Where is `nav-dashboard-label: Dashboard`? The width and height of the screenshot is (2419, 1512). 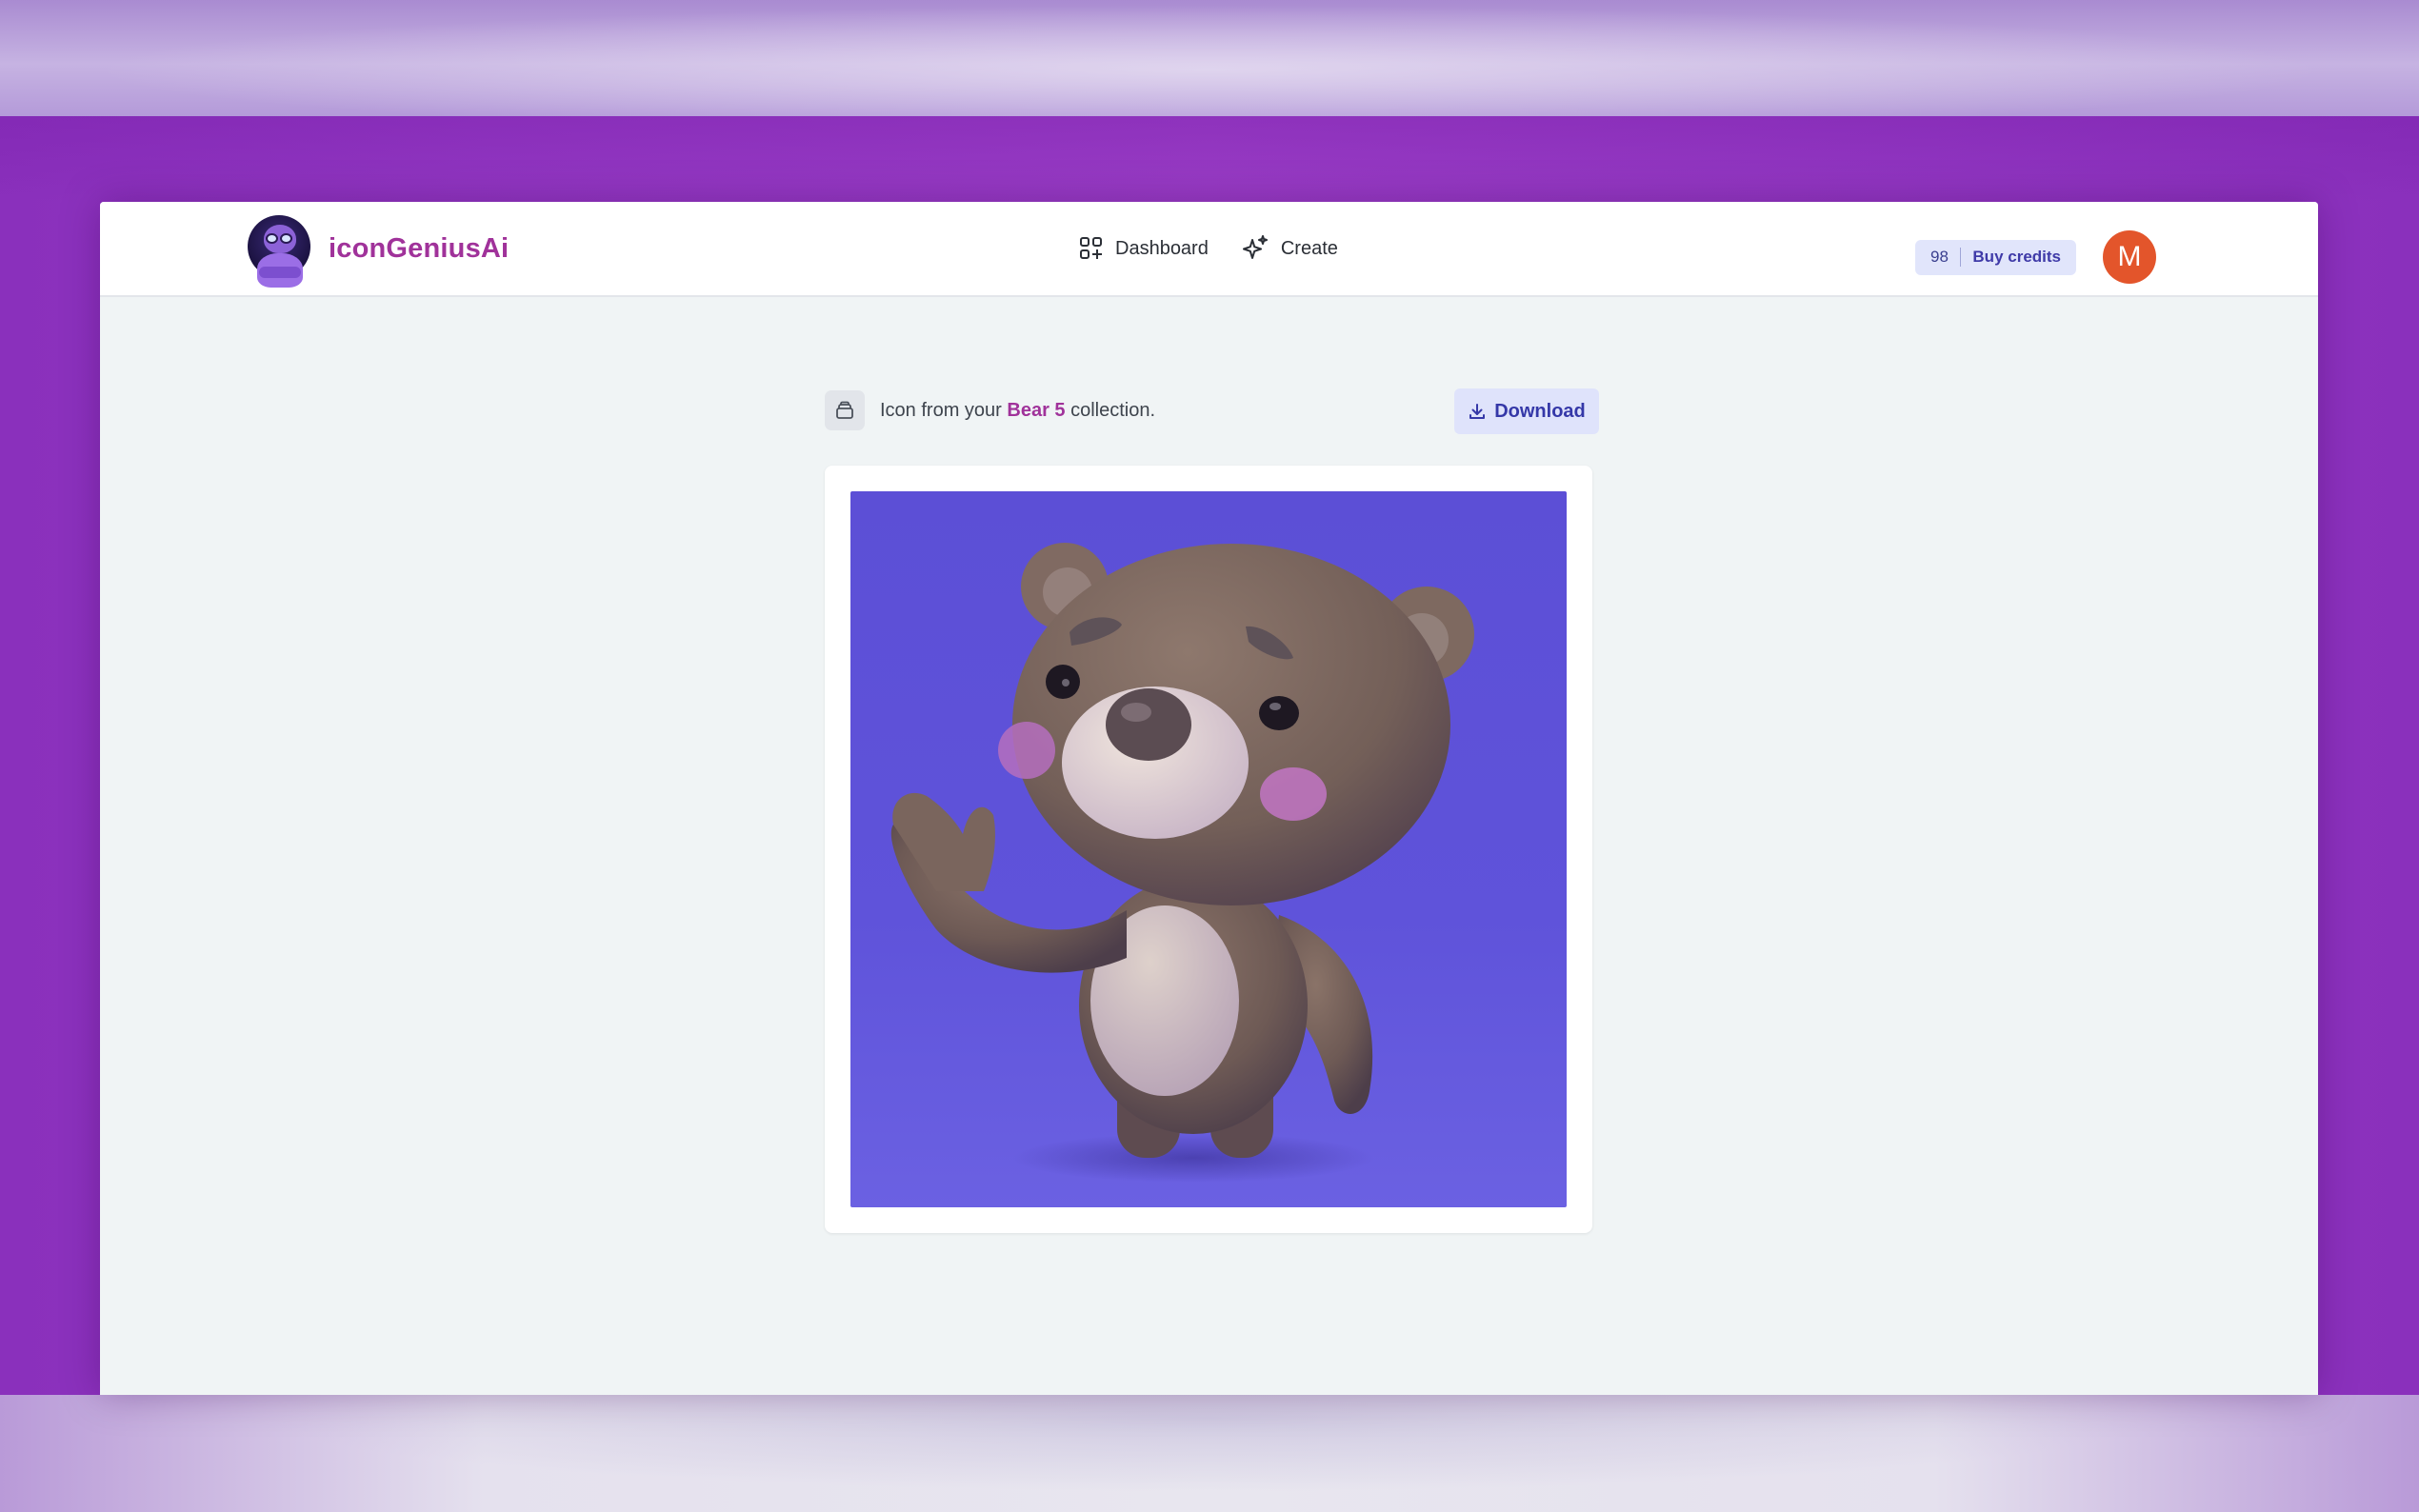 nav-dashboard-label: Dashboard is located at coordinates (1162, 248).